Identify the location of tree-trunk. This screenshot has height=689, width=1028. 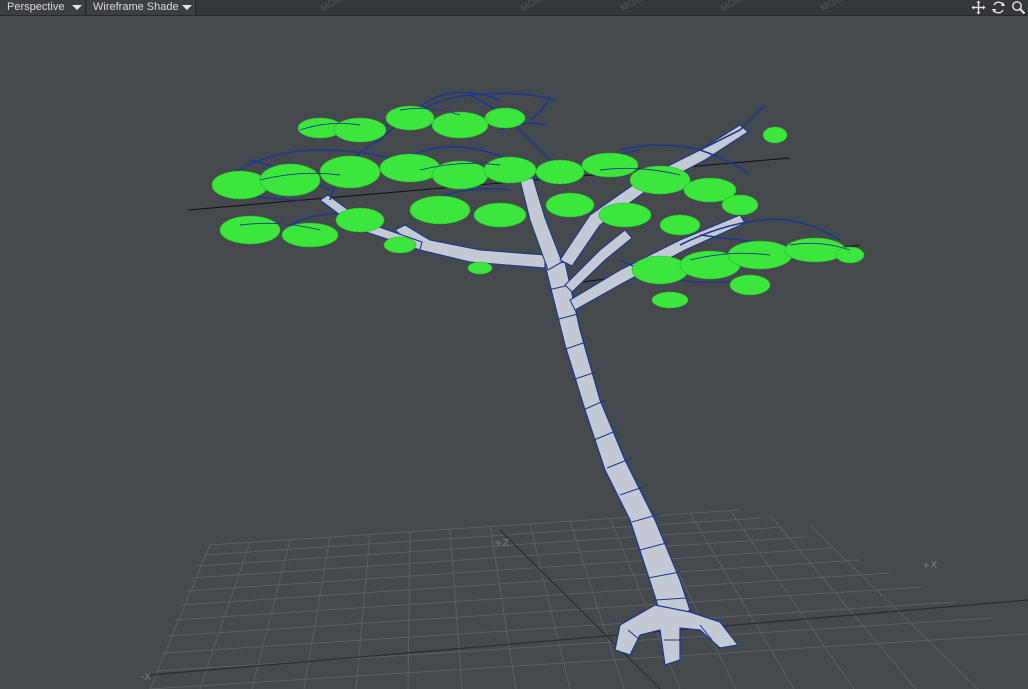
(642, 463).